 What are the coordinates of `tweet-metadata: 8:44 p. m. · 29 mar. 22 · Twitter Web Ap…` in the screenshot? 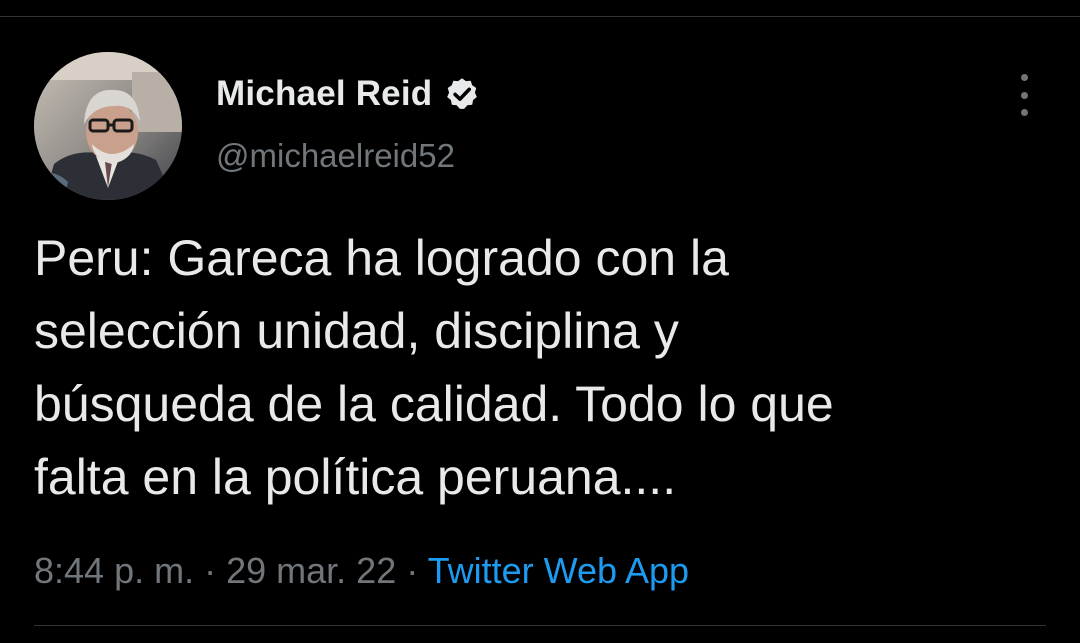 It's located at (361, 571).